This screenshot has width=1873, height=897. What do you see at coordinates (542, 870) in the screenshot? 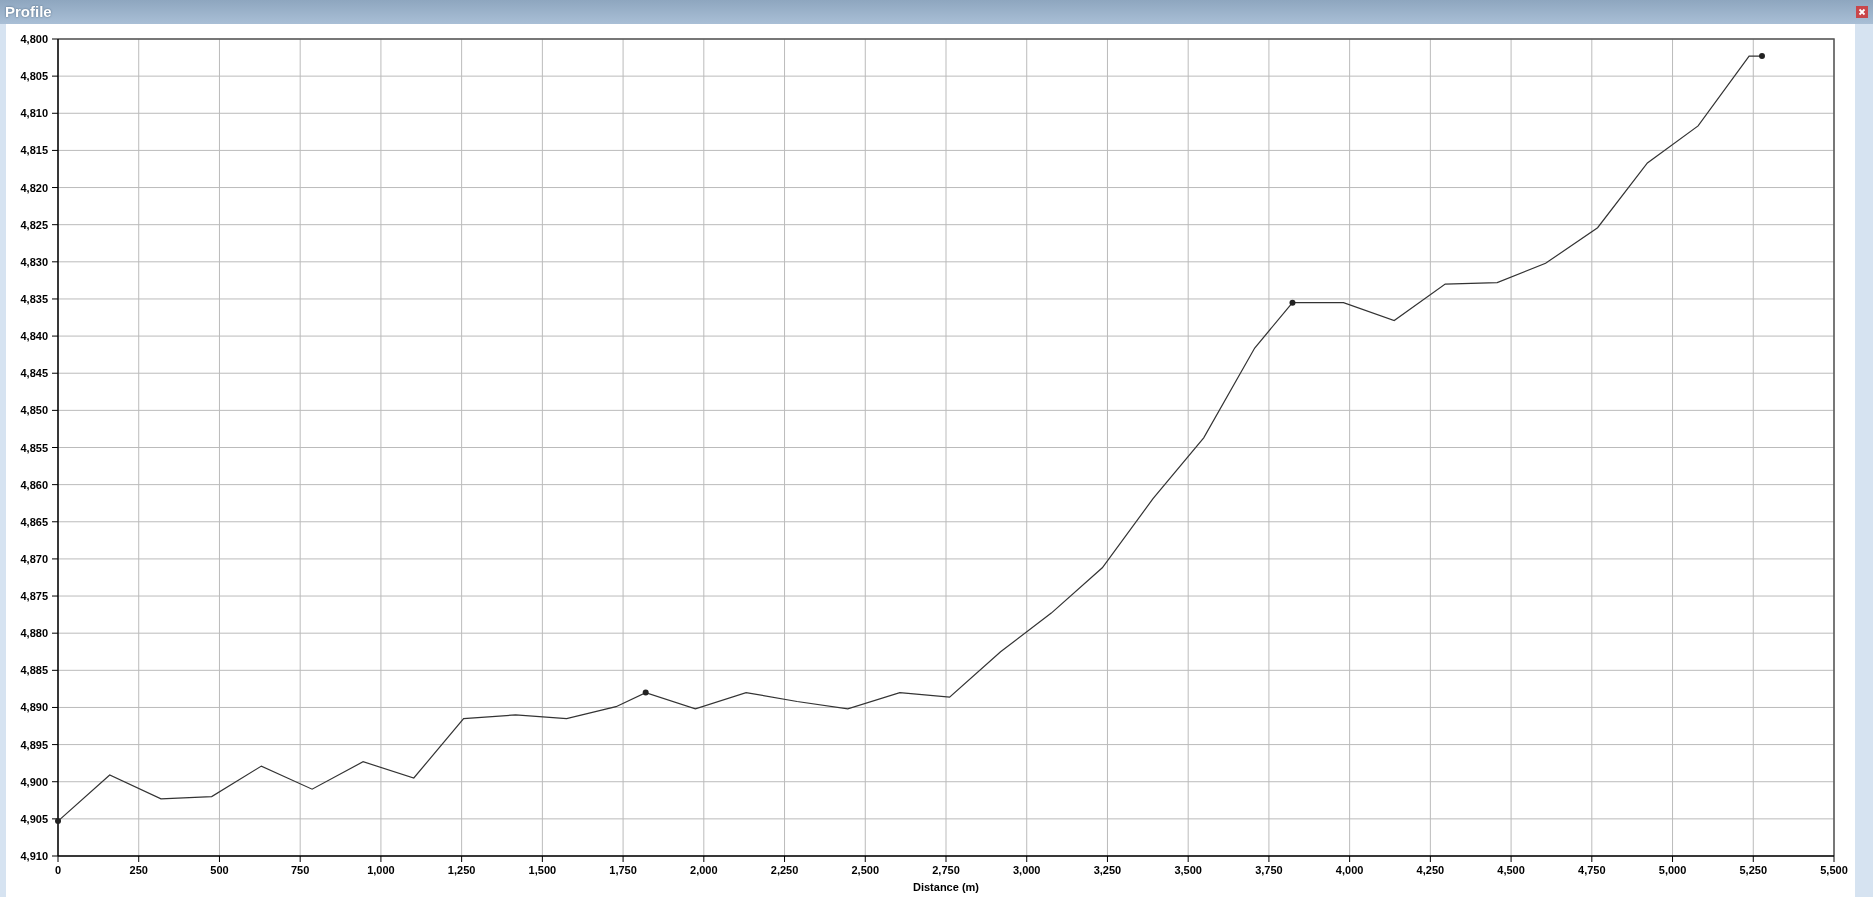
I see `x-tick-label: 1,500` at bounding box center [542, 870].